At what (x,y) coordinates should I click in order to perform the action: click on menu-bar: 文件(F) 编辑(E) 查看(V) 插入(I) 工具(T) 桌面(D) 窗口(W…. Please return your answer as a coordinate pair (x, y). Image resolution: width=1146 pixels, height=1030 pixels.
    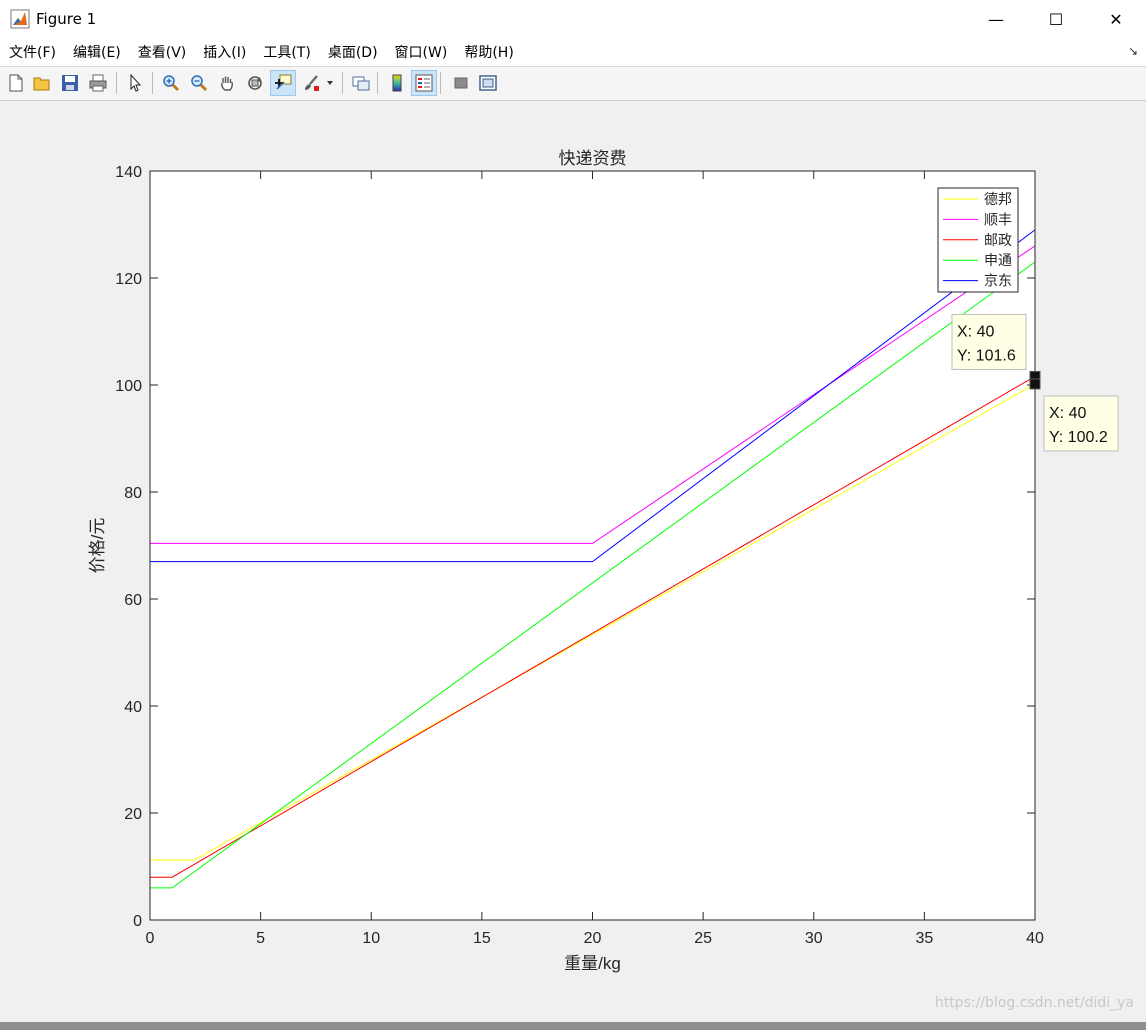
    Looking at the image, I should click on (573, 52).